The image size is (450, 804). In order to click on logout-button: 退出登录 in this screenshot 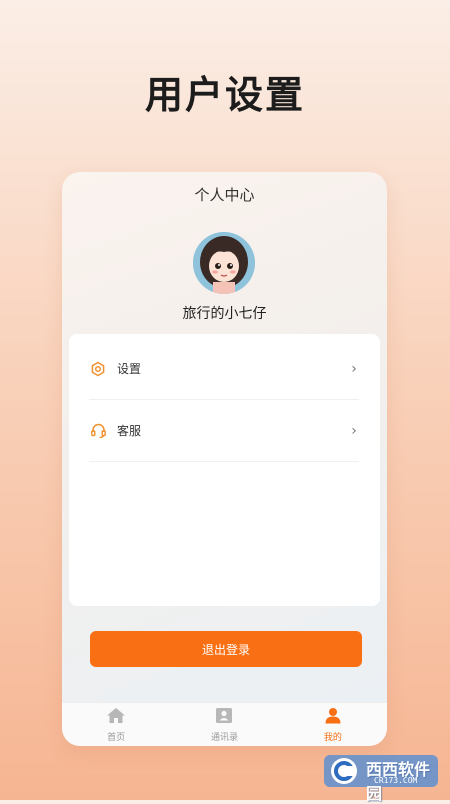, I will do `click(226, 649)`.